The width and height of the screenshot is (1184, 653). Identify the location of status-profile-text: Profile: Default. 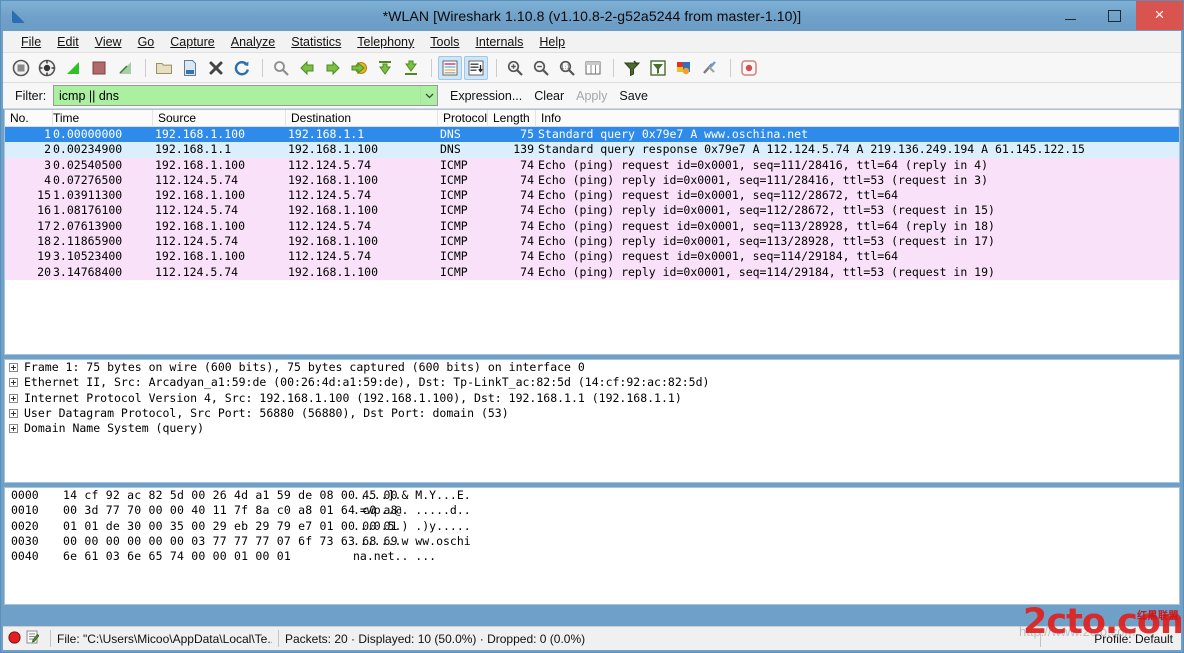
(1133, 639).